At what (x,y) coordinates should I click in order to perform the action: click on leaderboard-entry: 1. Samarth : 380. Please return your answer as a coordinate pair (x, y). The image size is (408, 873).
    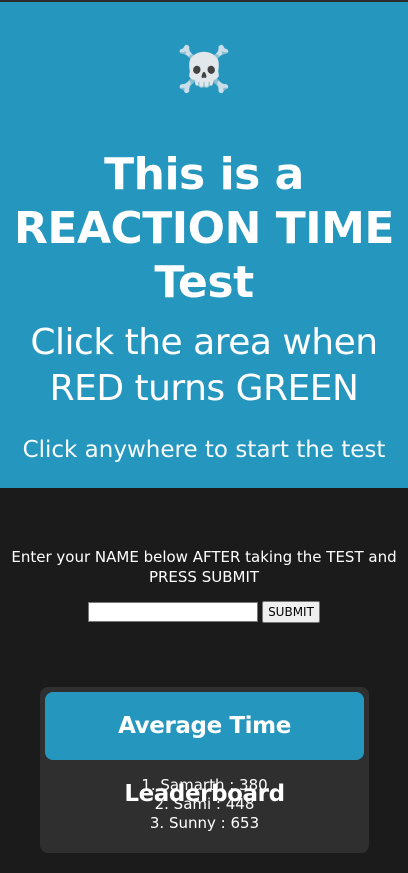
    Looking at the image, I should click on (204, 785).